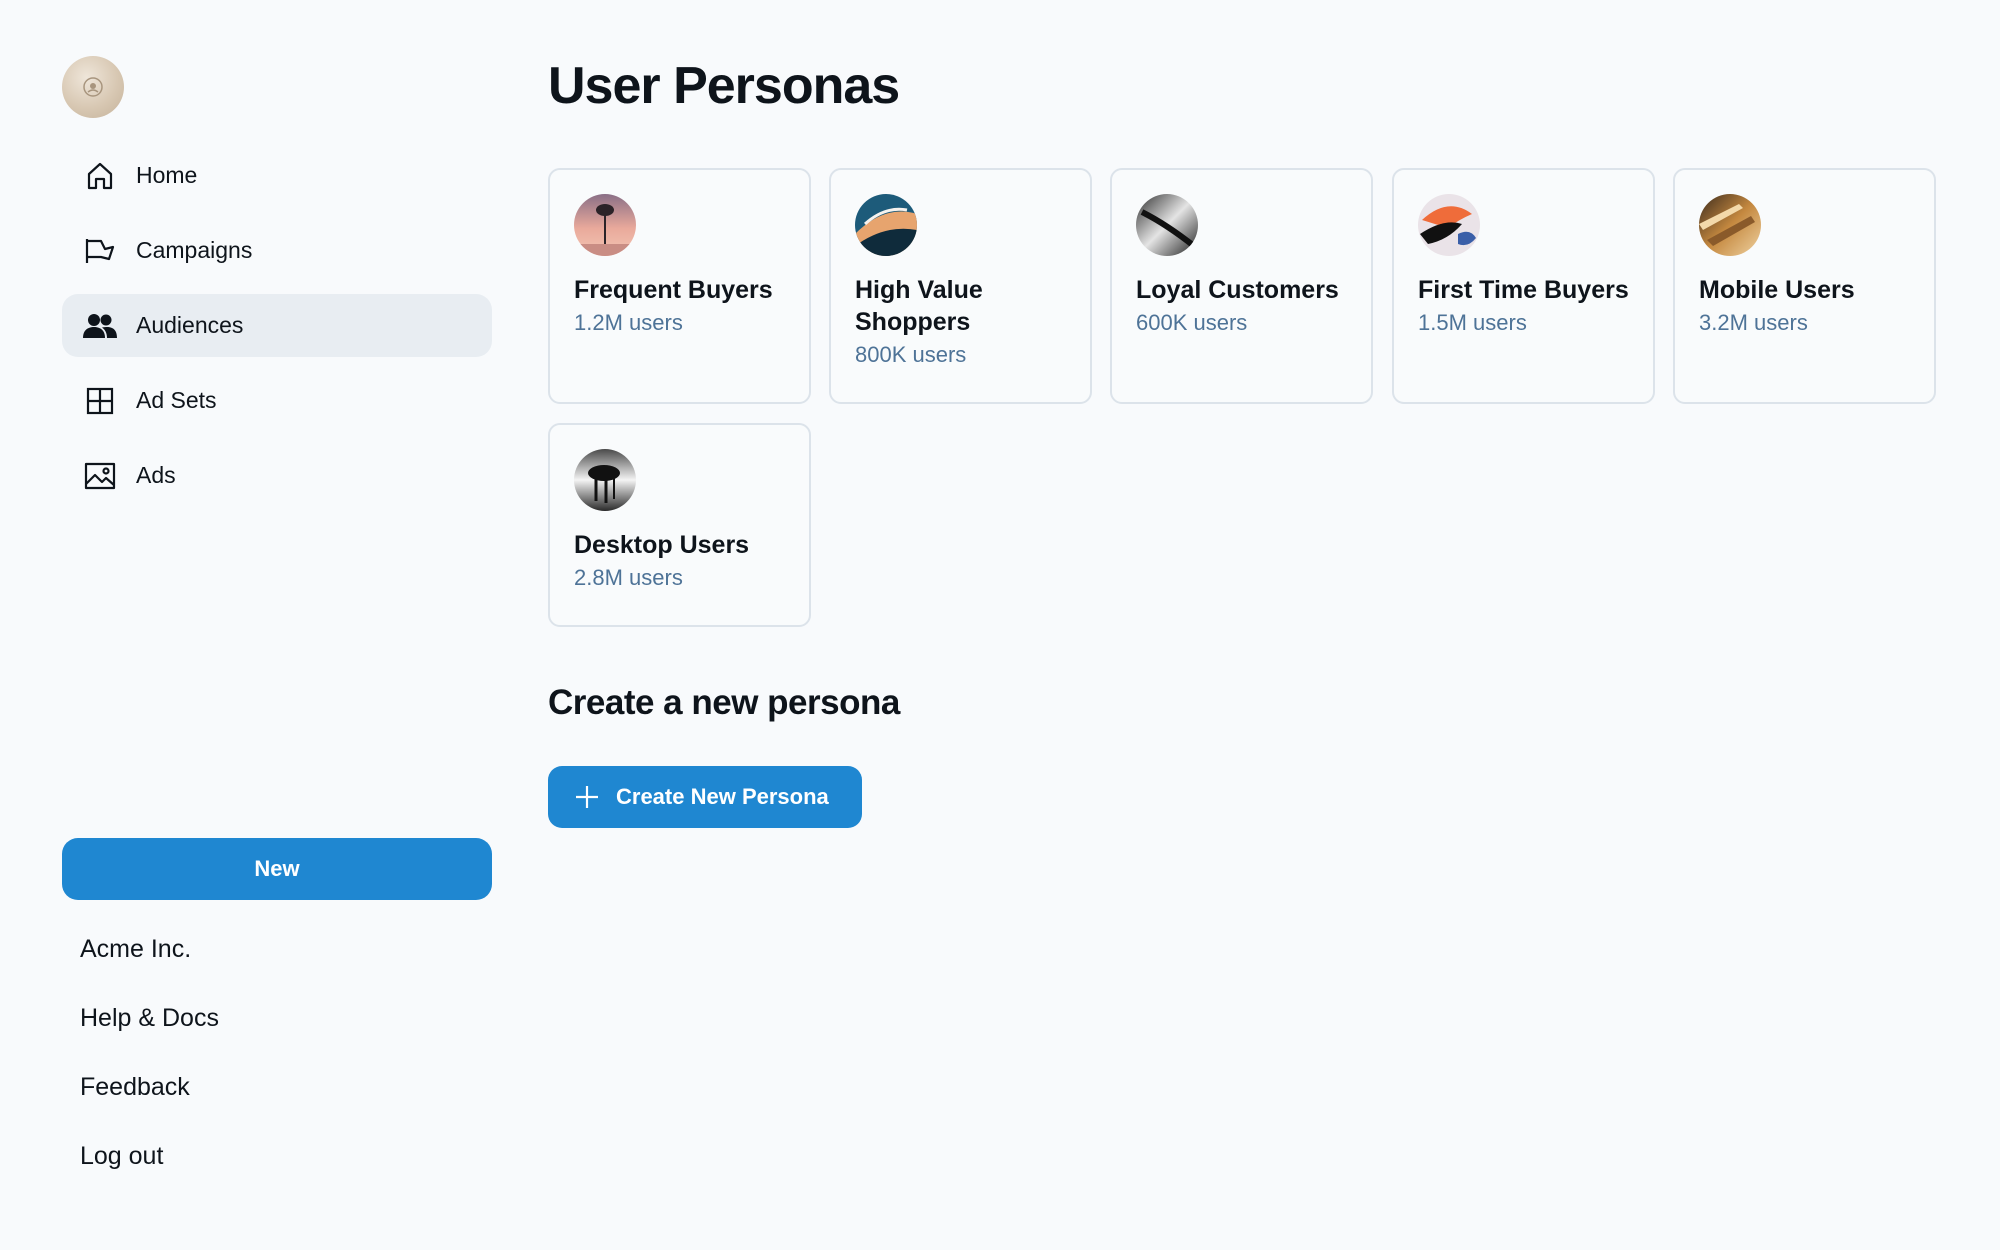  I want to click on persona-count: 1.5M users, so click(1472, 322).